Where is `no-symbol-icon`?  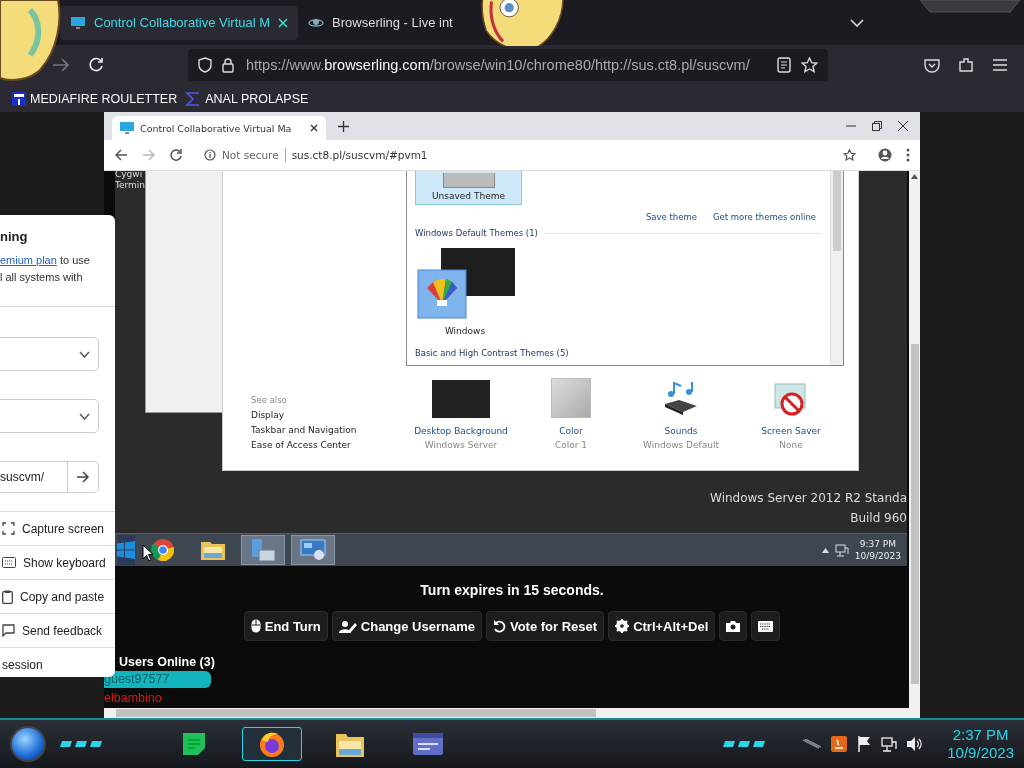 no-symbol-icon is located at coordinates (791, 400).